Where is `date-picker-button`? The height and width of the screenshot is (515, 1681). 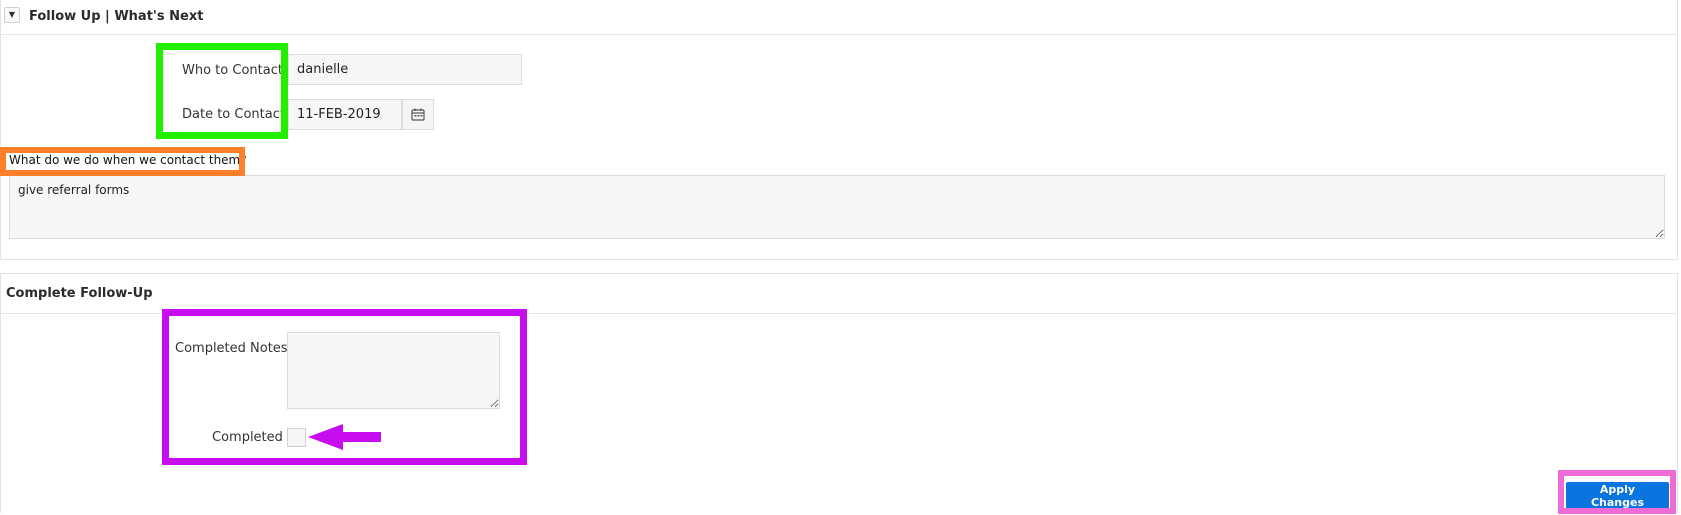 date-picker-button is located at coordinates (418, 114).